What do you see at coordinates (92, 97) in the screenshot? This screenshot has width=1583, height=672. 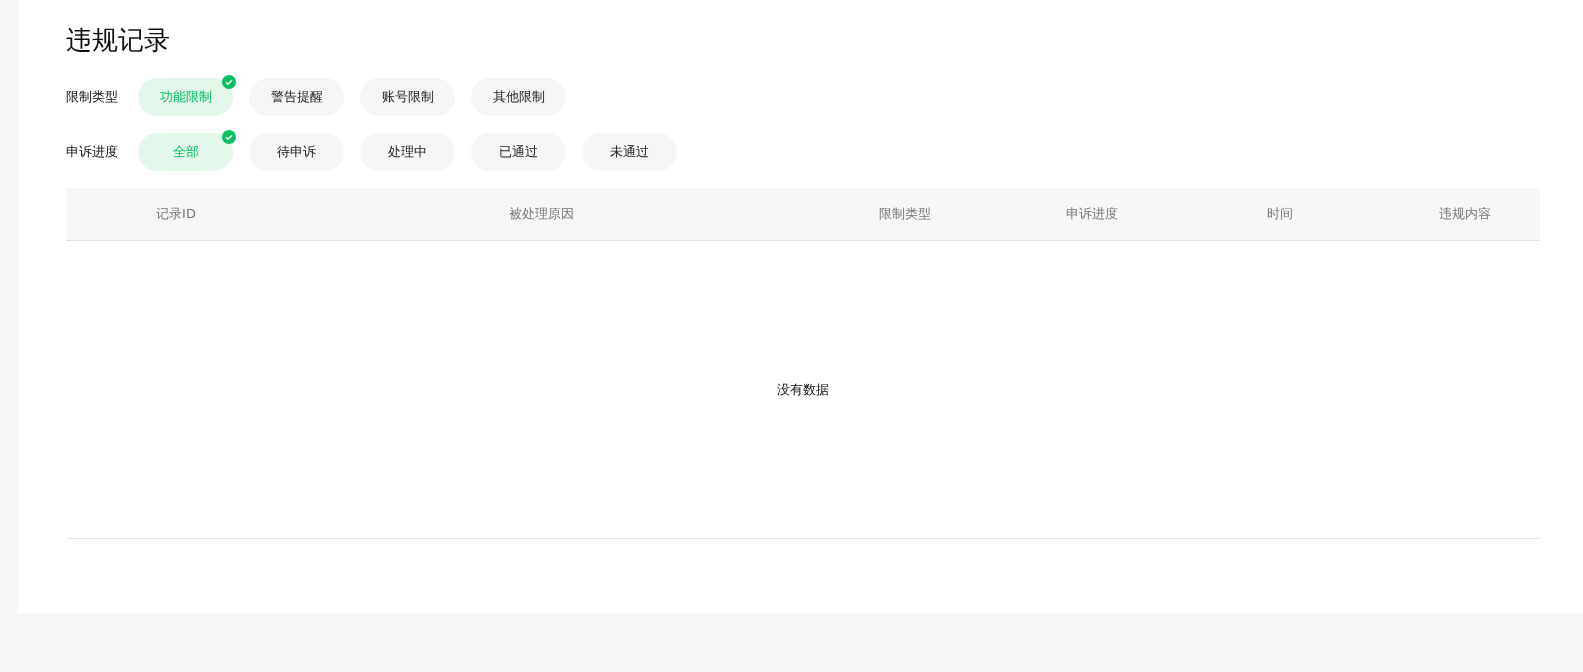 I see `filter-label: 限制类型` at bounding box center [92, 97].